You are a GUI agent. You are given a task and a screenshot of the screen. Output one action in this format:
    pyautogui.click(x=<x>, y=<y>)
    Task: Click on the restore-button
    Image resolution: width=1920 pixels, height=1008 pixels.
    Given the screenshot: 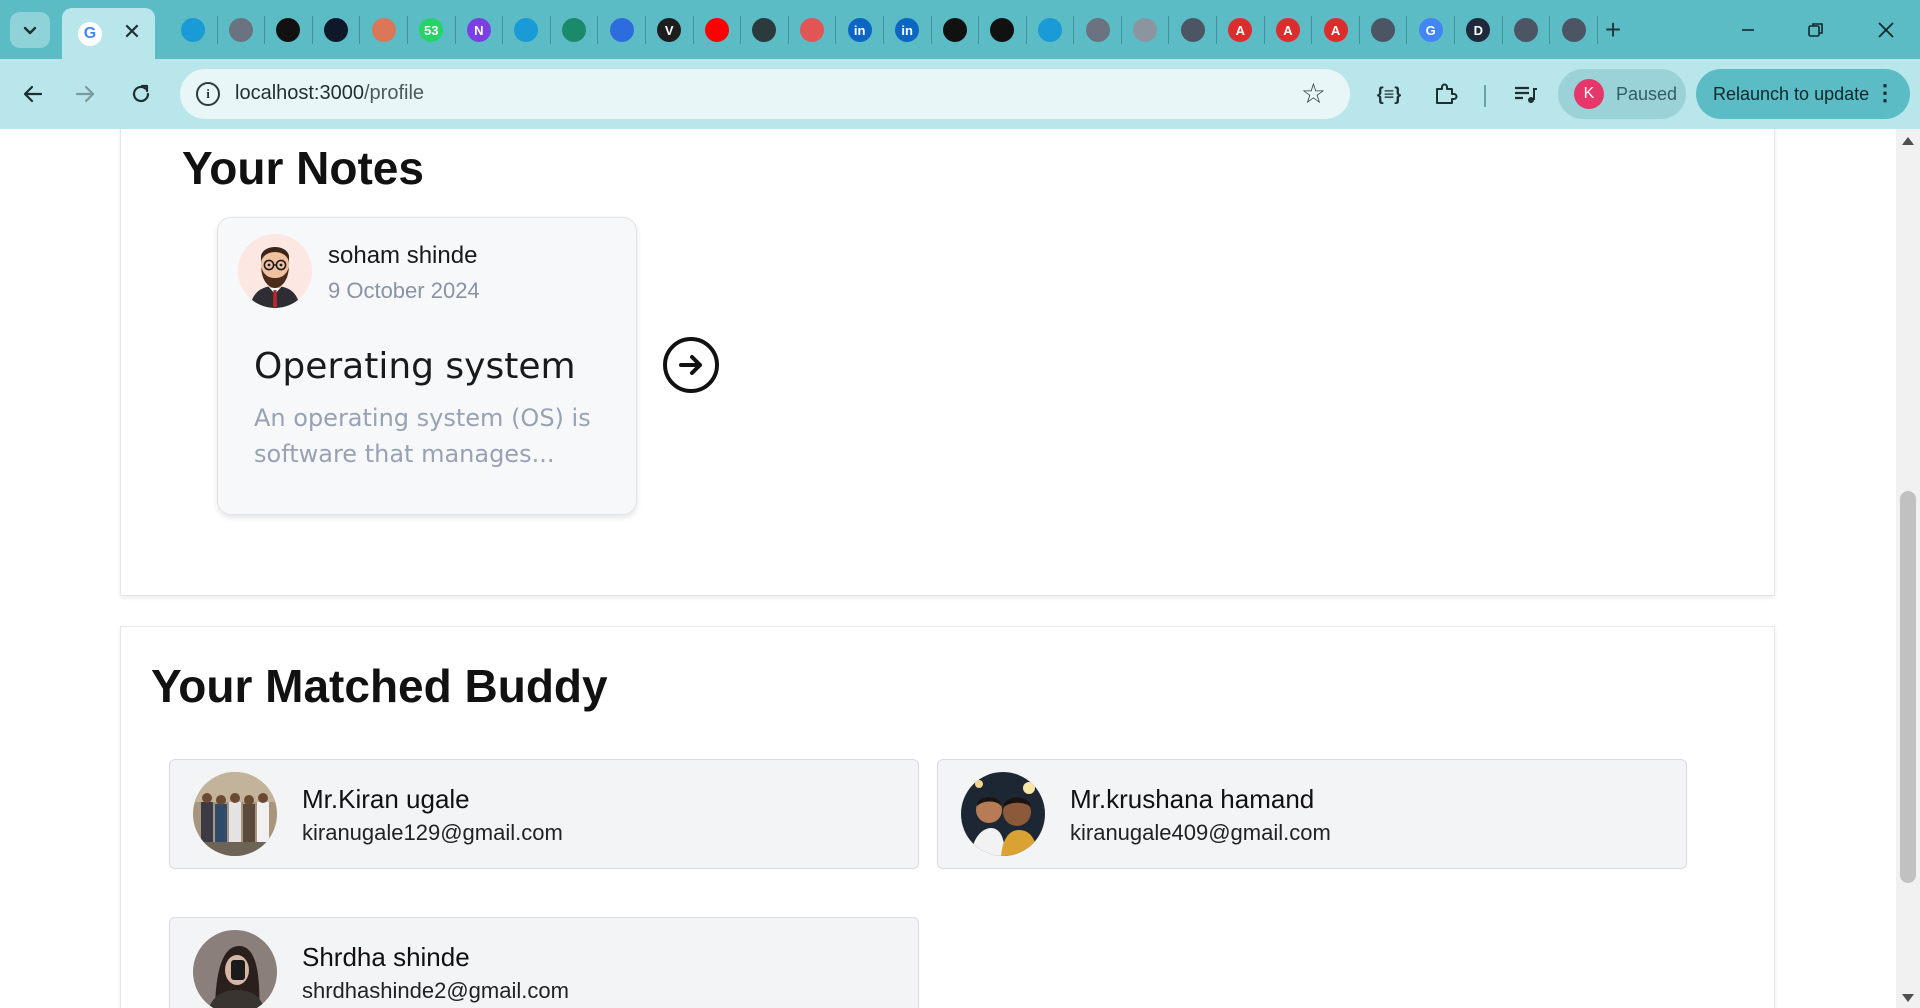 What is the action you would take?
    pyautogui.click(x=1816, y=30)
    